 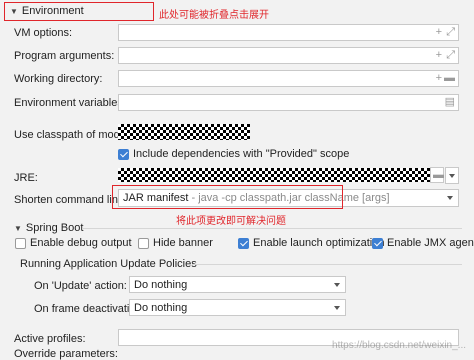 I want to click on on-update-select: Do nothing, so click(x=237, y=284).